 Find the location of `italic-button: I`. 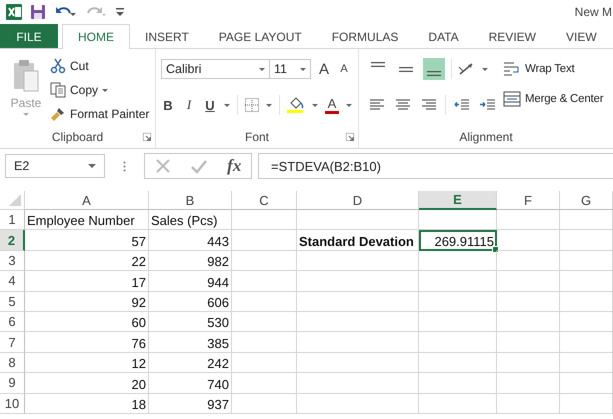

italic-button: I is located at coordinates (189, 105).